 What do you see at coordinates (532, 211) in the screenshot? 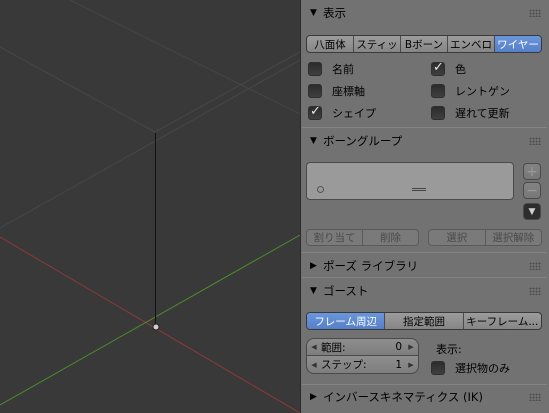
I see `bone-group-specials-menu: ▼` at bounding box center [532, 211].